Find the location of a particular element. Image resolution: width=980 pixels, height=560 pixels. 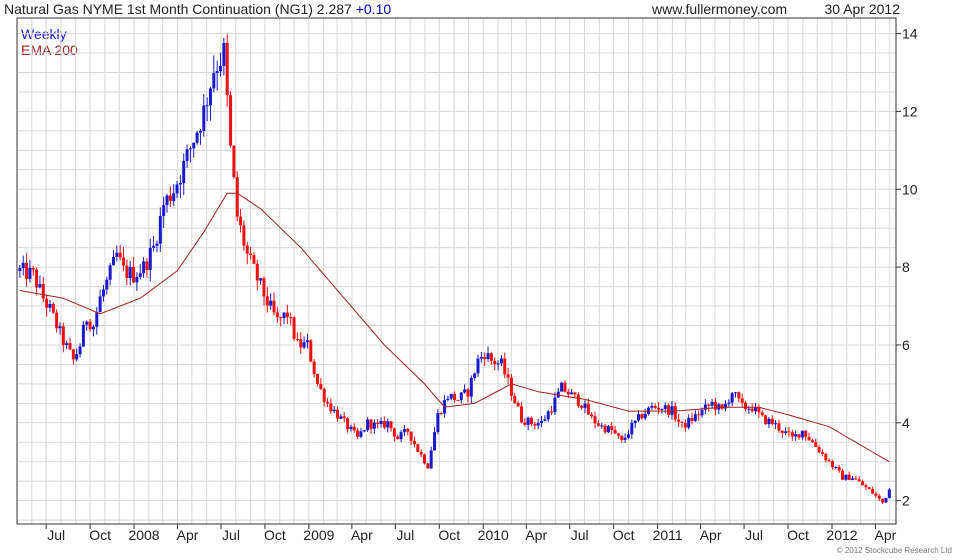

copyright-note: © 2012 Stockcube Research Ltd is located at coordinates (894, 550).